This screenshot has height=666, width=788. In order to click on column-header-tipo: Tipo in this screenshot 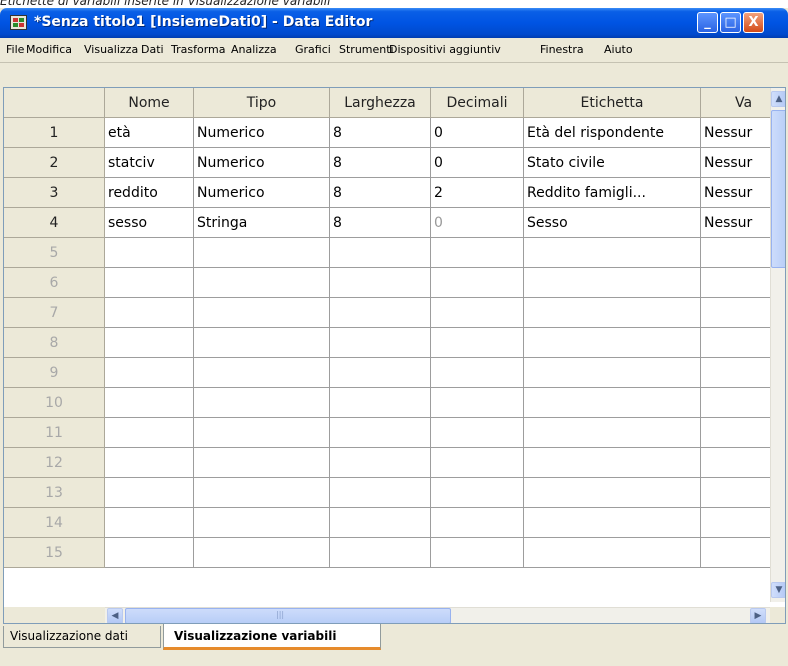, I will do `click(262, 103)`.